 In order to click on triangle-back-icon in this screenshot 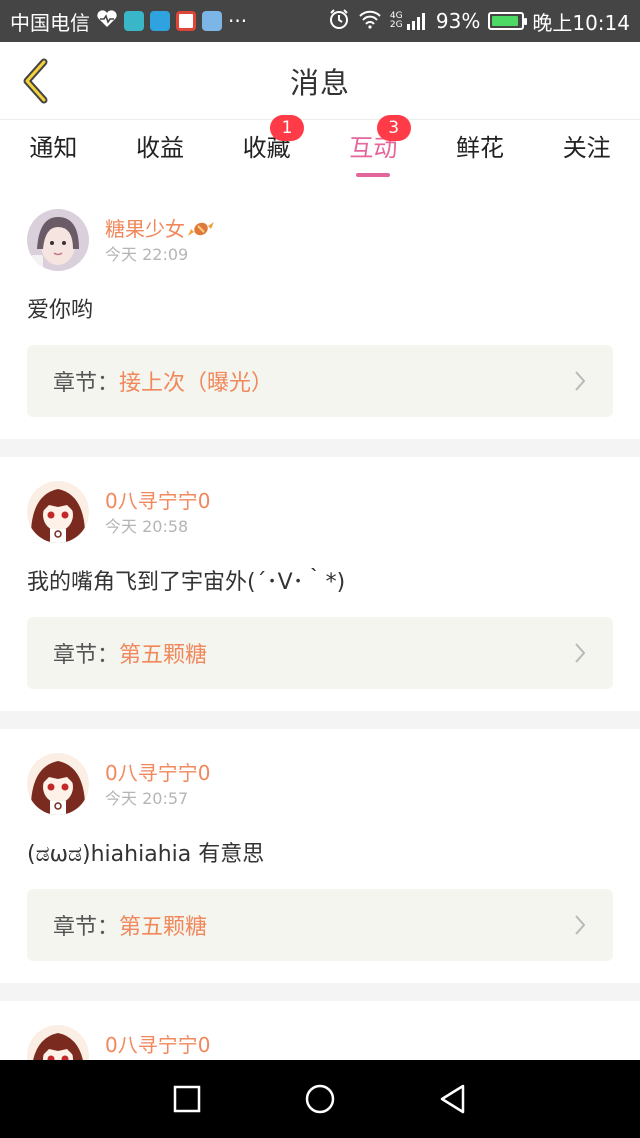, I will do `click(453, 1099)`.